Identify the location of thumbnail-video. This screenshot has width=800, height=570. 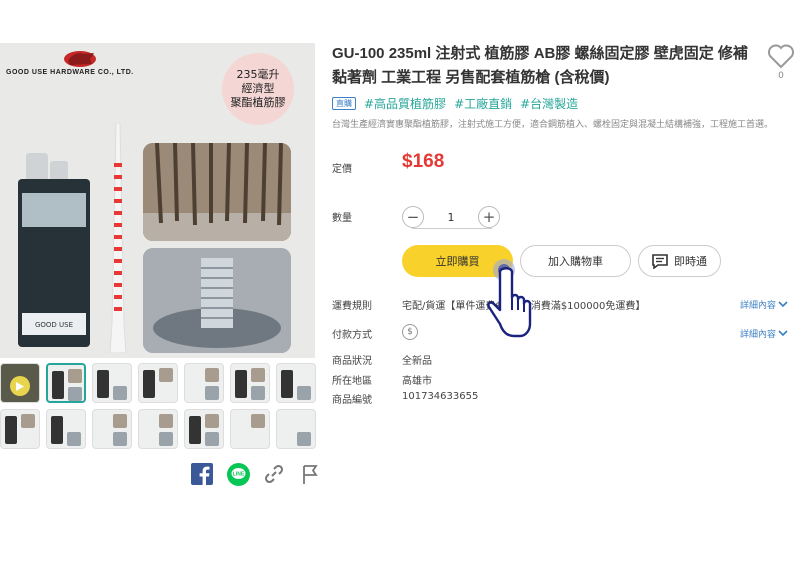
(20, 383).